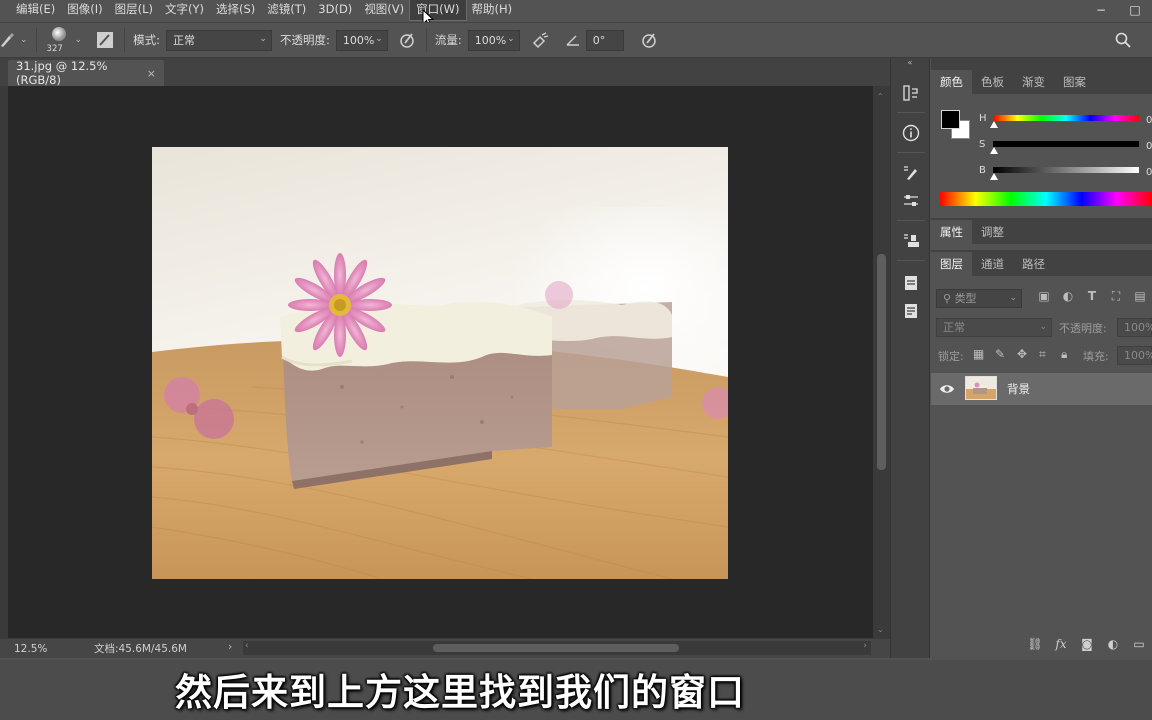 The width and height of the screenshot is (1152, 720). What do you see at coordinates (286, 10) in the screenshot?
I see `menu-filter: 滤镜(T)` at bounding box center [286, 10].